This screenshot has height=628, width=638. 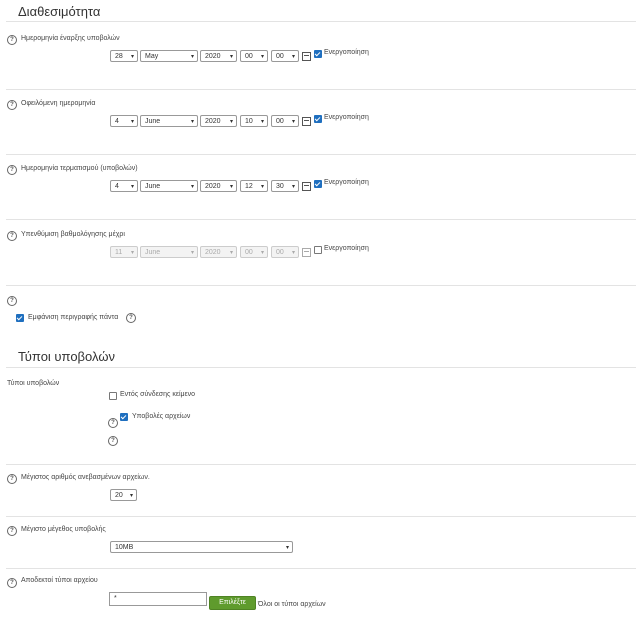 What do you see at coordinates (124, 56) in the screenshot?
I see `start-day-select: 28 ▾` at bounding box center [124, 56].